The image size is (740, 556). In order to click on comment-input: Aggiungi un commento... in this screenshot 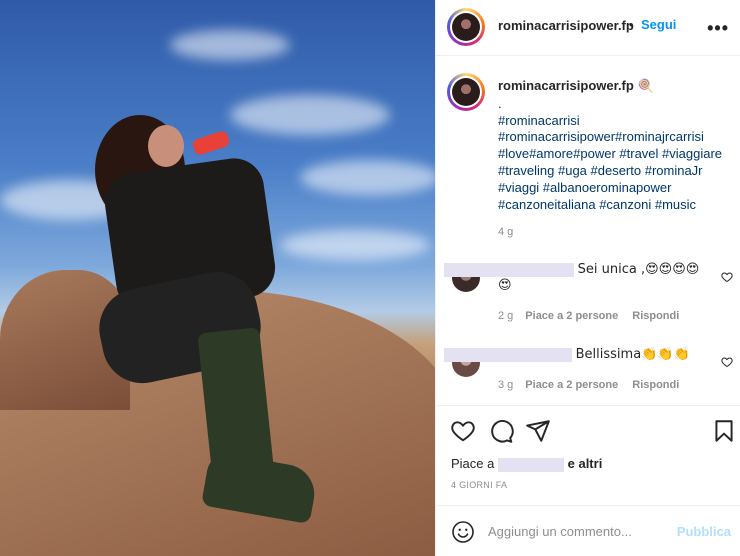, I will do `click(560, 531)`.